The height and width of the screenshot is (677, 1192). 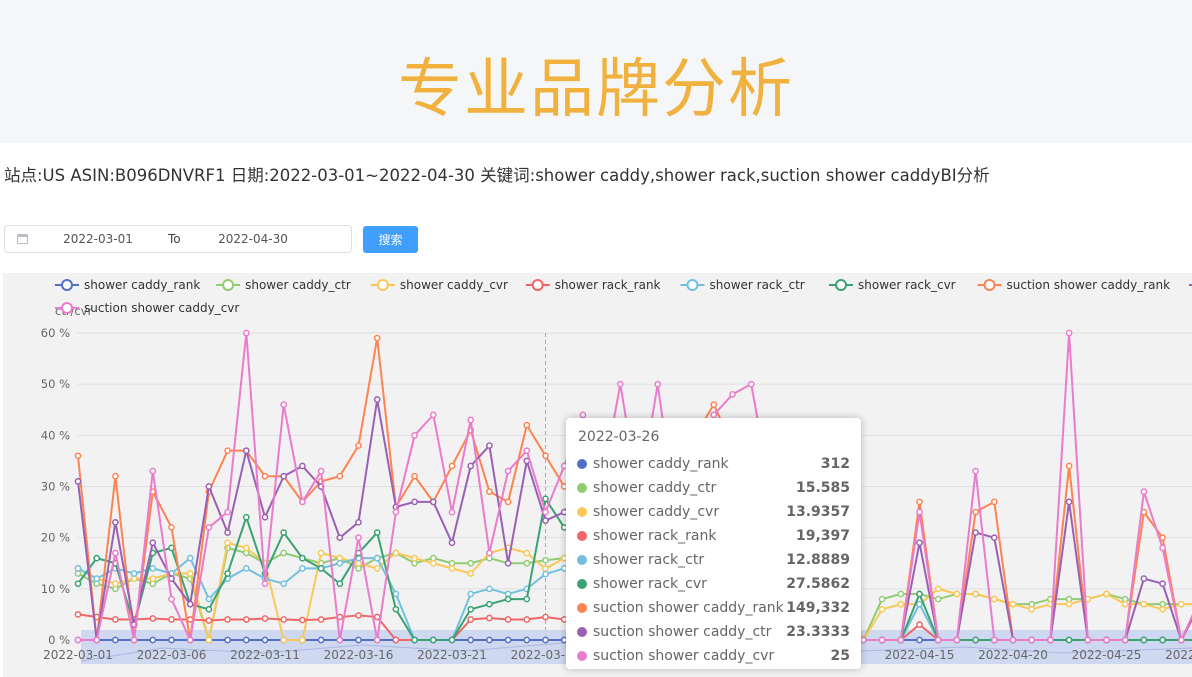 I want to click on search-button: 搜索, so click(x=390, y=239).